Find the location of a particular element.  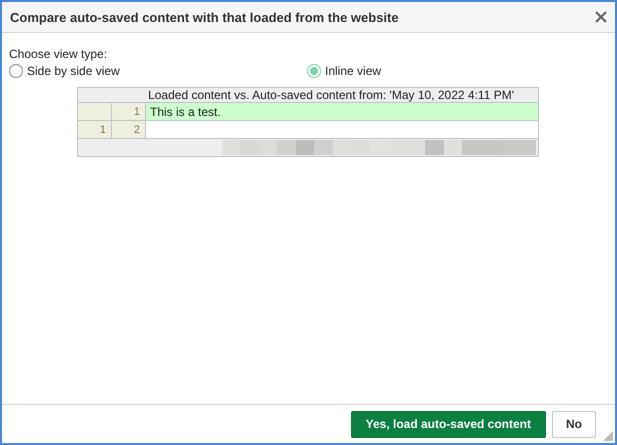

view-type-label: Choose view type: is located at coordinates (58, 54).